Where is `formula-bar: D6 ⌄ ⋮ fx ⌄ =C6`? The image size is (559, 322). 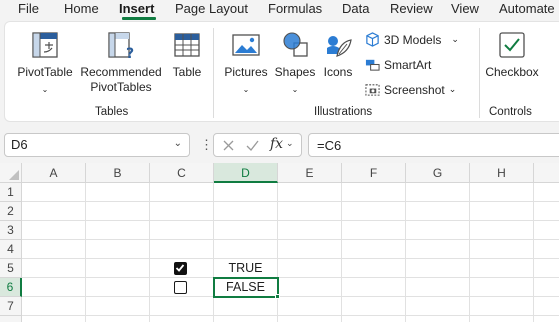 formula-bar: D6 ⌄ ⋮ fx ⌄ =C6 is located at coordinates (279, 145).